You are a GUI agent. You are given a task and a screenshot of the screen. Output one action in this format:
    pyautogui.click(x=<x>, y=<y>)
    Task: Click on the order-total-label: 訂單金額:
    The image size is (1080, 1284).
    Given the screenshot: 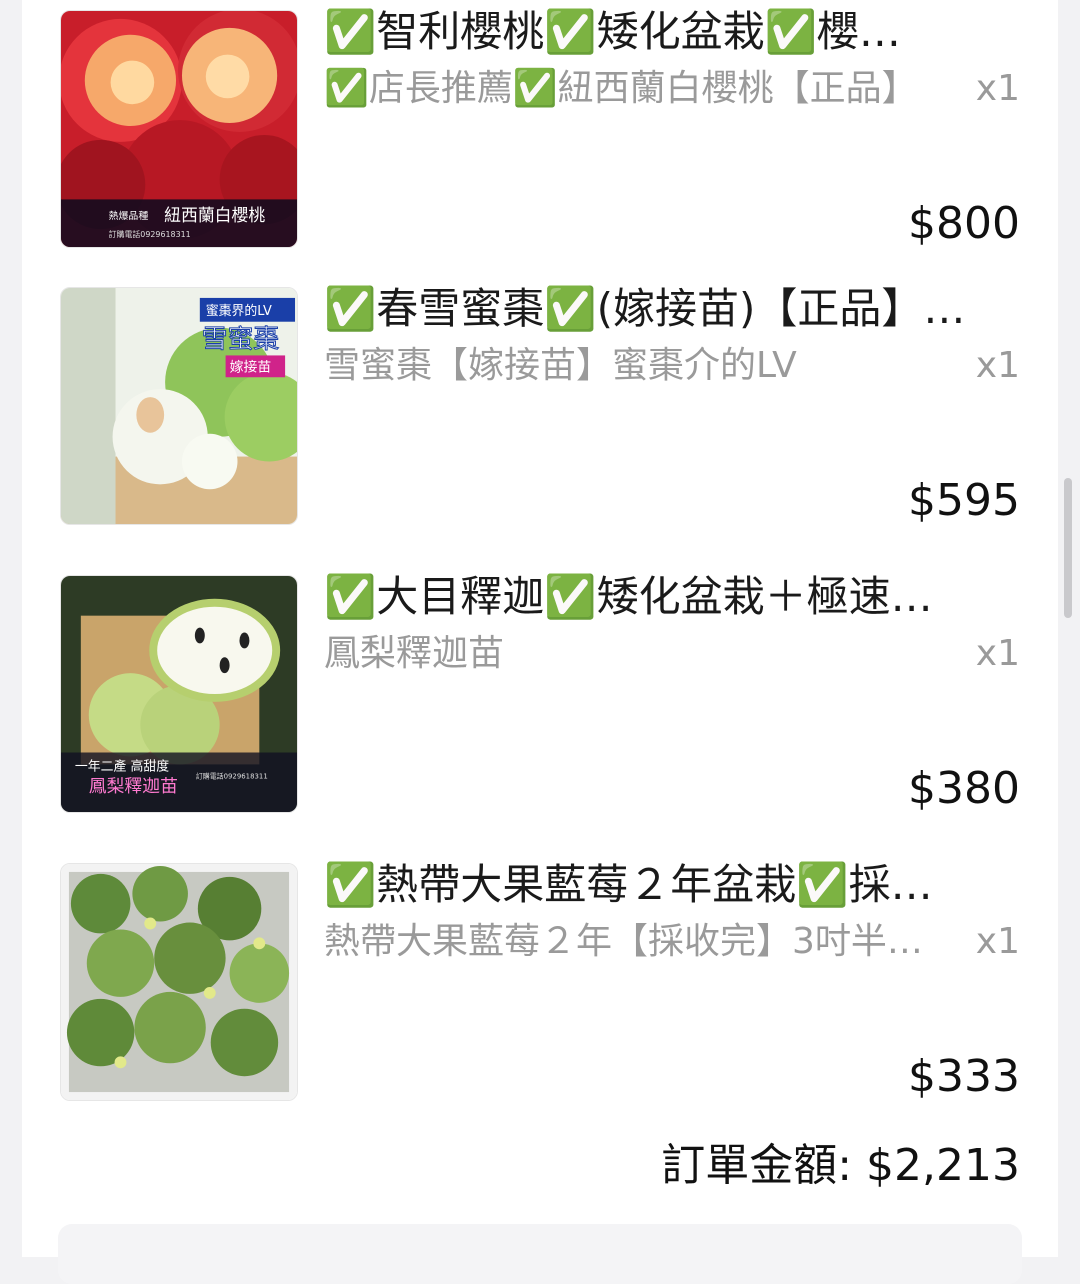 What is the action you would take?
    pyautogui.click(x=757, y=1165)
    